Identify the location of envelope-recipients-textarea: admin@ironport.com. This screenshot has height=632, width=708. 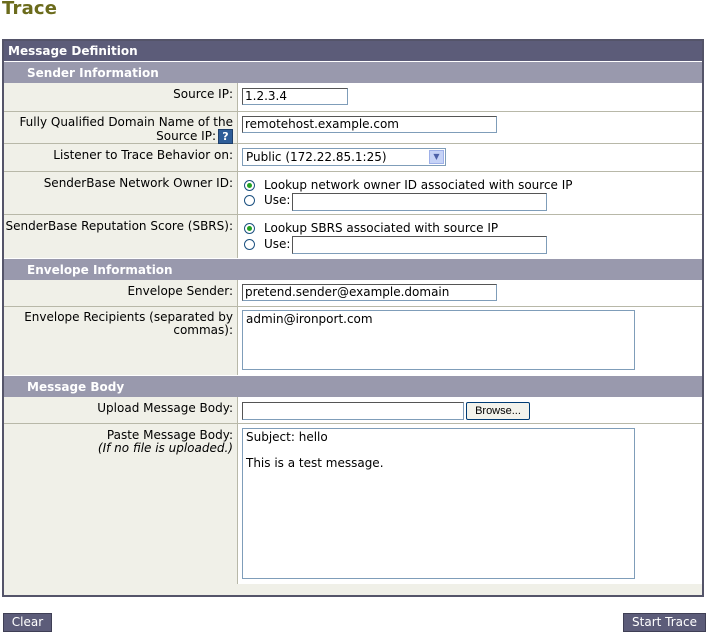
(438, 340).